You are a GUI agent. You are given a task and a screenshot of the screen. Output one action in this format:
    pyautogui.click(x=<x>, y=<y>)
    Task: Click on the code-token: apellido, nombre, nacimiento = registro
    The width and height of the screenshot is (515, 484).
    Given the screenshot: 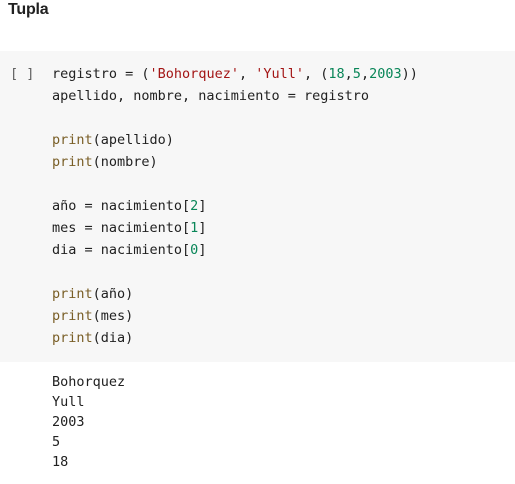 What is the action you would take?
    pyautogui.click(x=210, y=96)
    